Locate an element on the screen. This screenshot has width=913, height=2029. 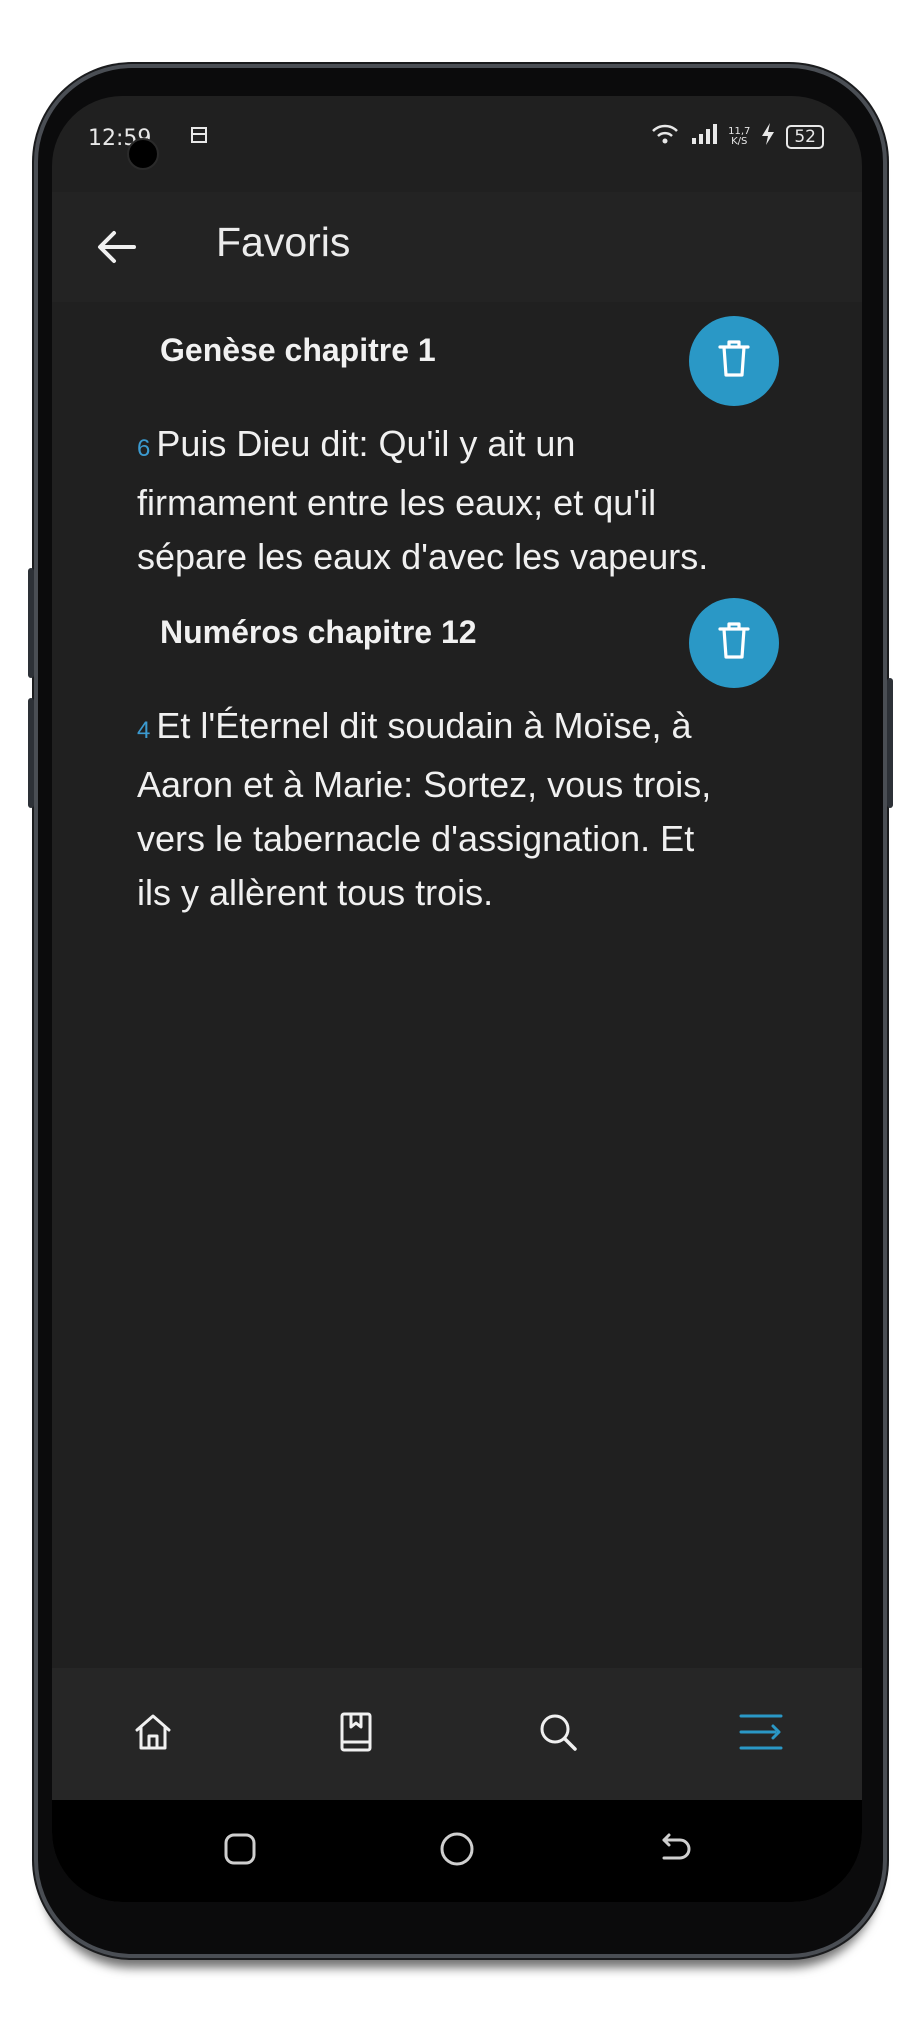
nav-bible is located at coordinates (356, 1734).